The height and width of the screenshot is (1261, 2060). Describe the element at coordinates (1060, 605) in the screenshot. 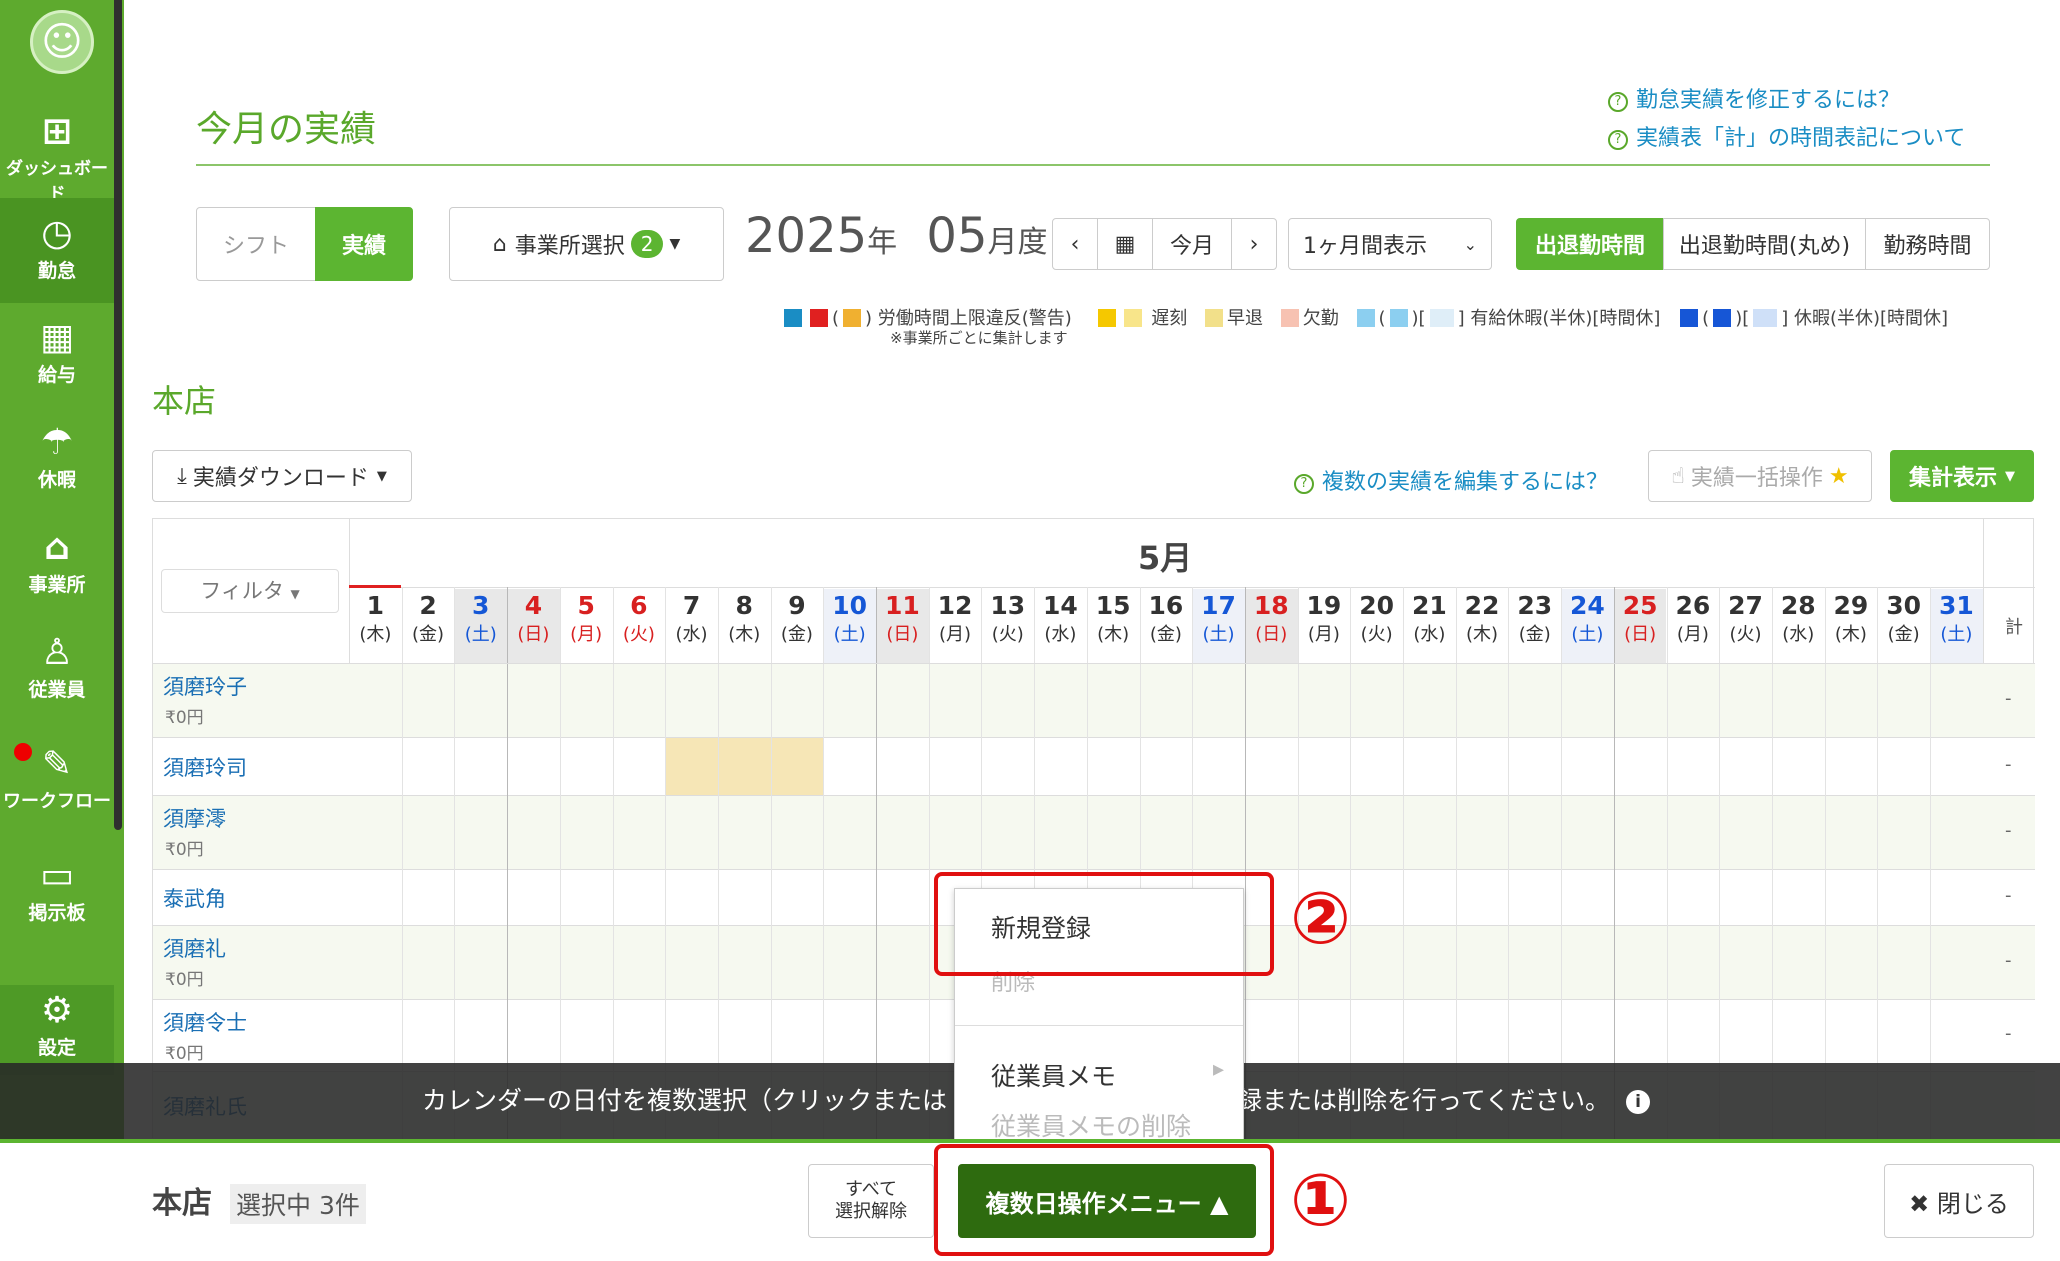

I see `day-number: 14` at that location.